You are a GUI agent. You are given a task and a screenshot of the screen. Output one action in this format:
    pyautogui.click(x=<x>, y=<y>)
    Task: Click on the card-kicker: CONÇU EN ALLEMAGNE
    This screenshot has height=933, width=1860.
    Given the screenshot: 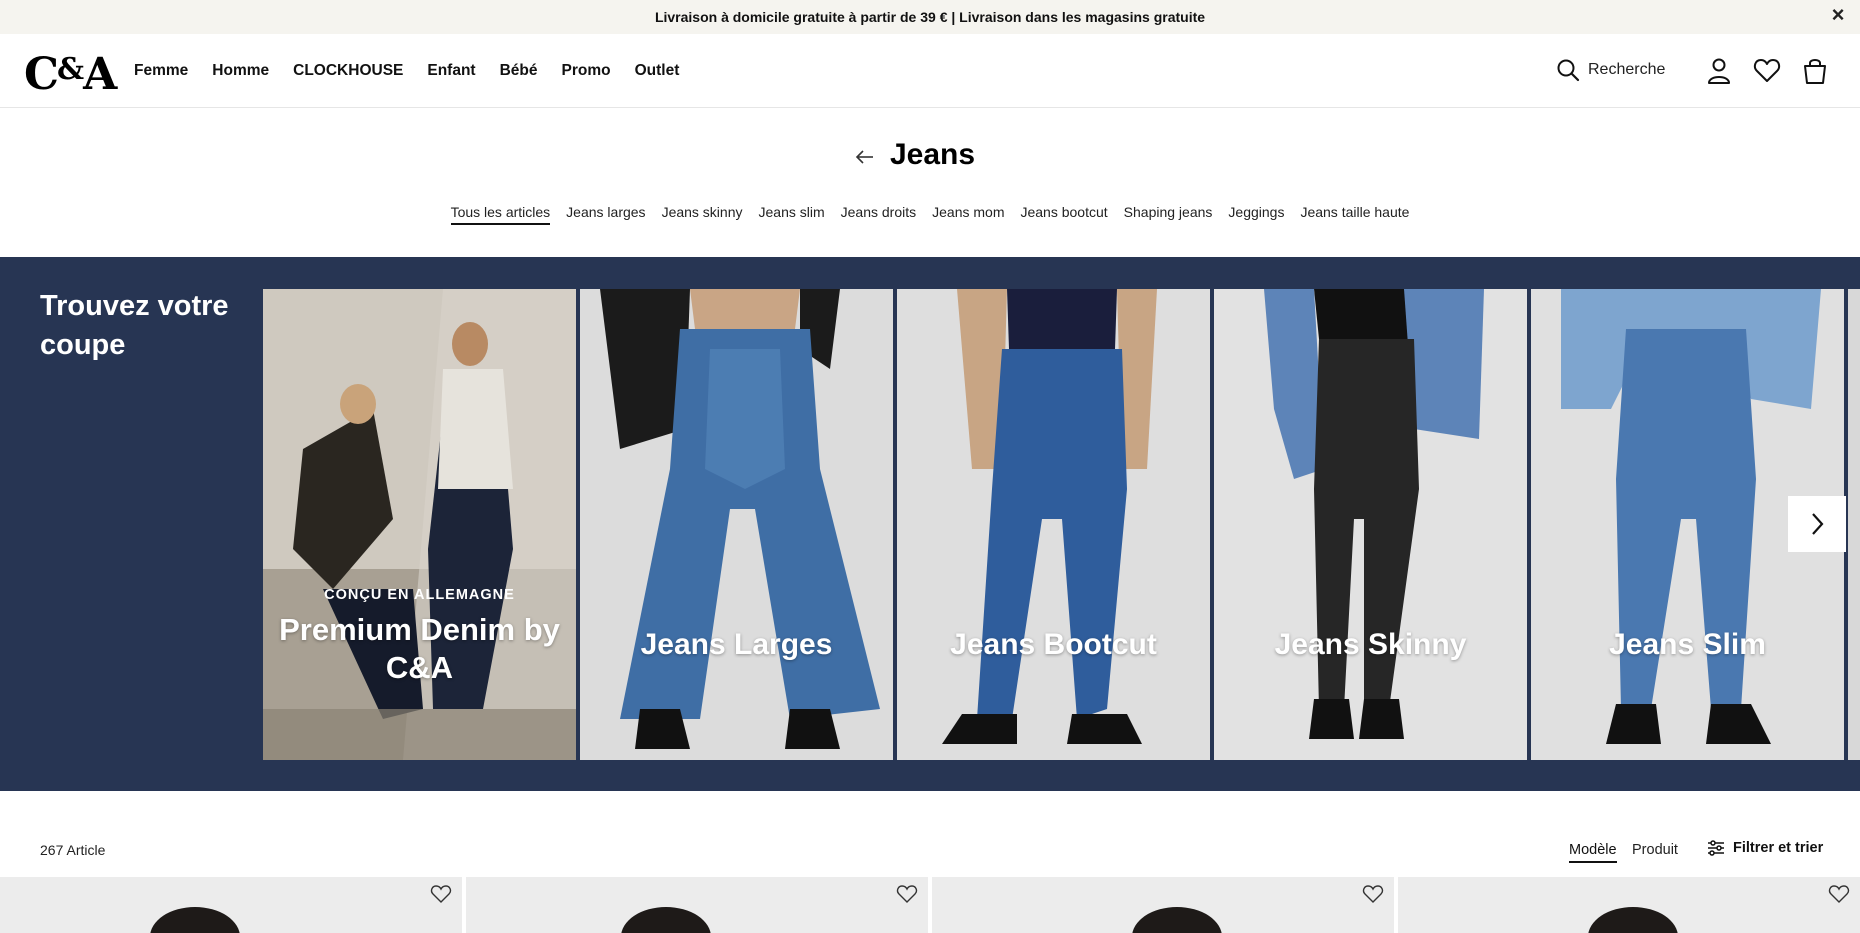 What is the action you would take?
    pyautogui.click(x=419, y=595)
    